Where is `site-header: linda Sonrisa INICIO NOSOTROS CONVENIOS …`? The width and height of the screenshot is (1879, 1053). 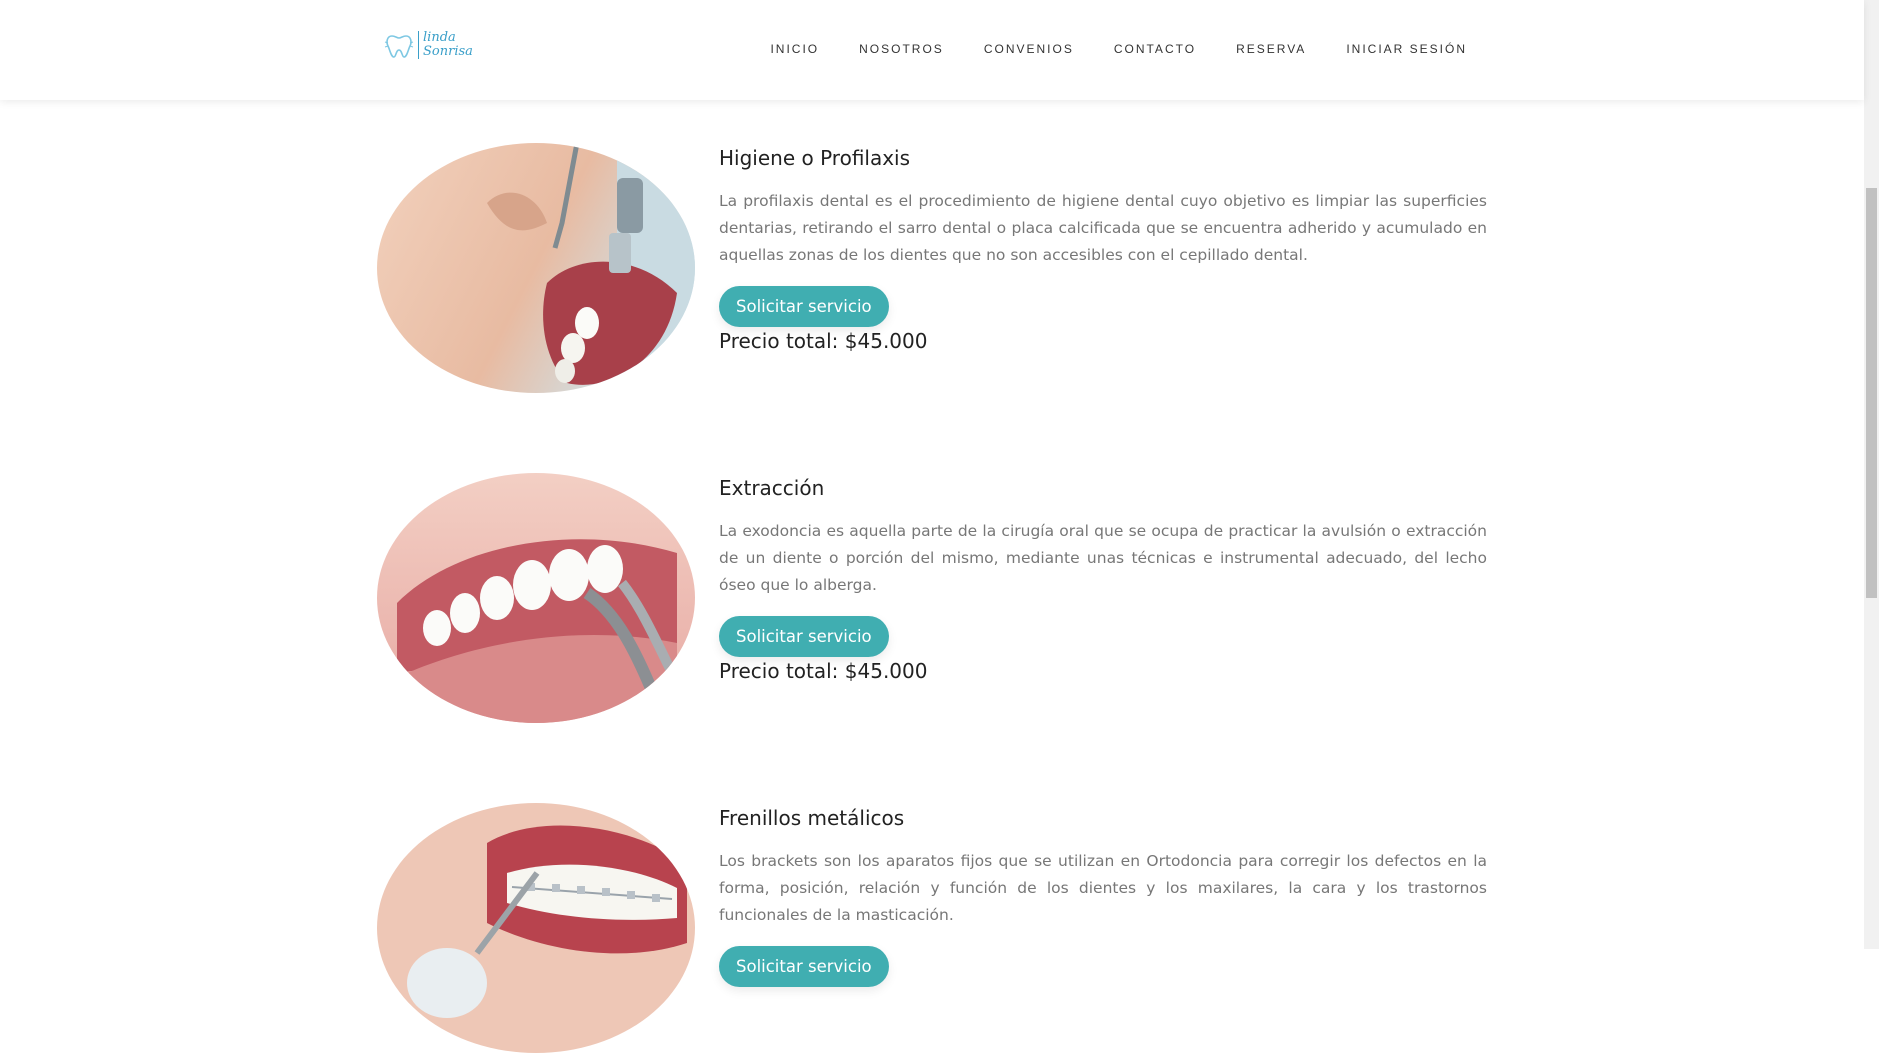 site-header: linda Sonrisa INICIO NOSOTROS CONVENIOS … is located at coordinates (932, 50).